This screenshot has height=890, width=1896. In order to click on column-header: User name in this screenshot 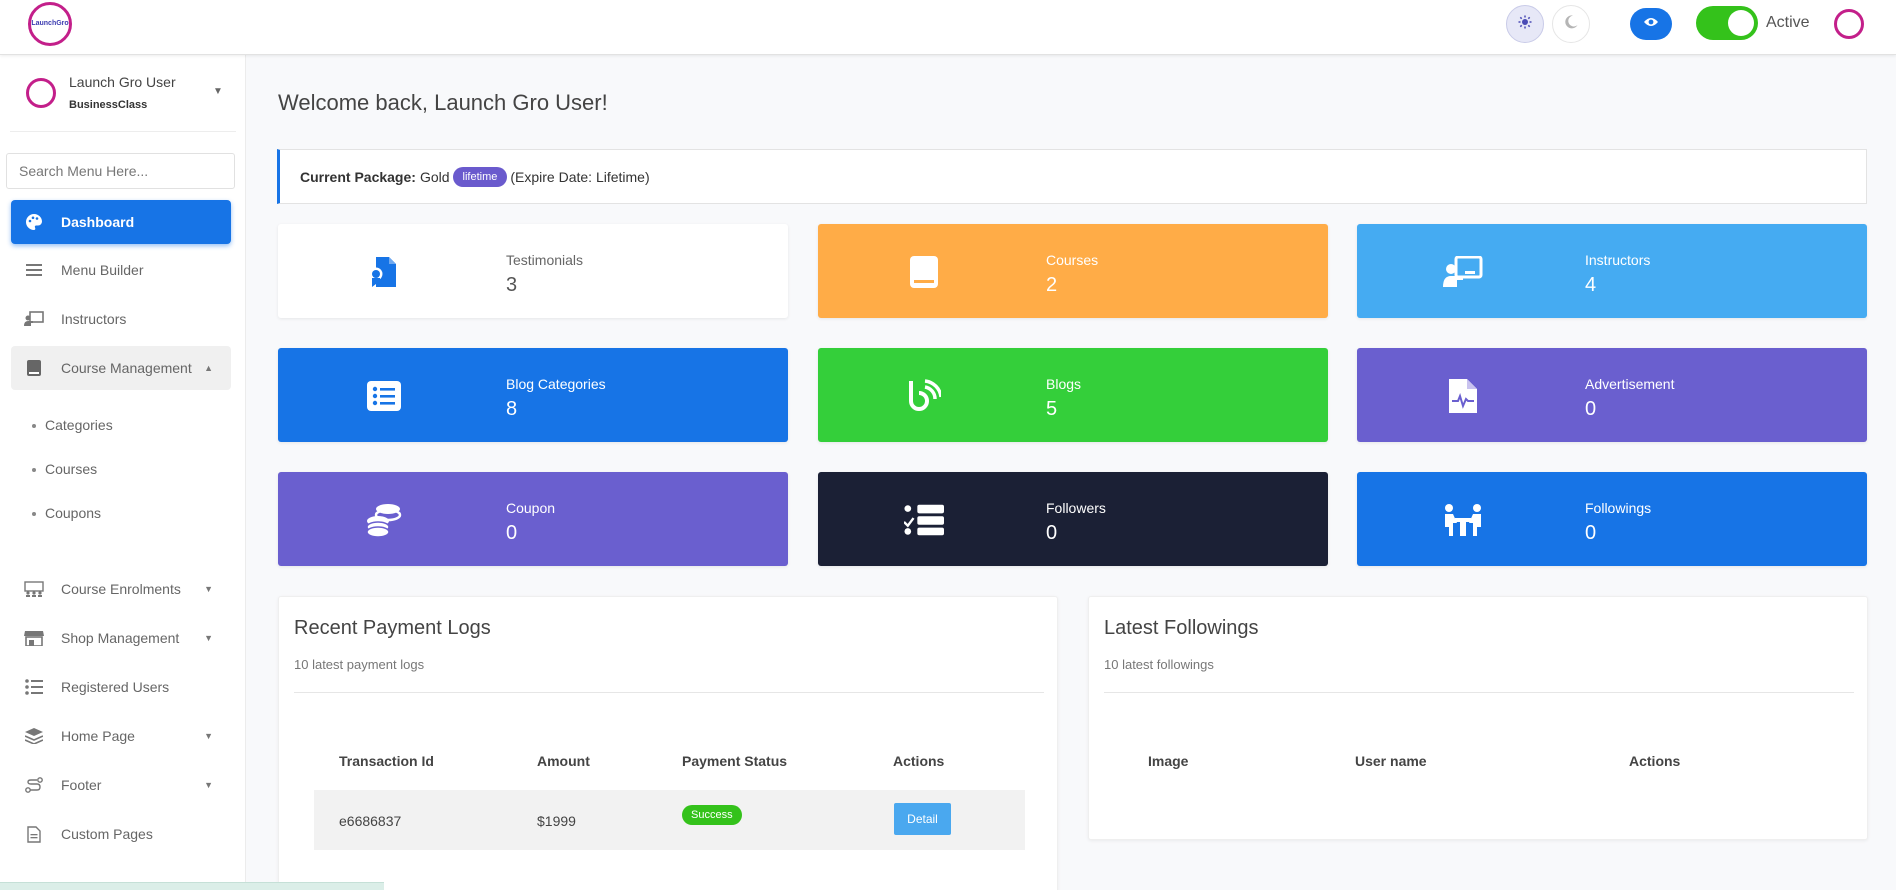, I will do `click(1391, 761)`.